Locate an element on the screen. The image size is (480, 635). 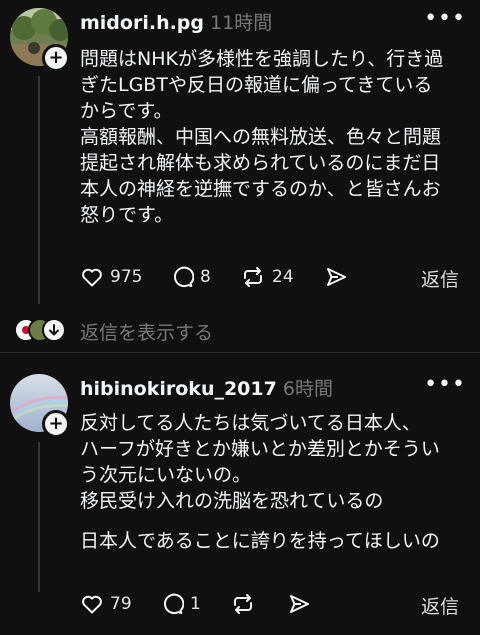
post-line: 反対してる人たちは気づいてる日本人、 is located at coordinates (250, 423).